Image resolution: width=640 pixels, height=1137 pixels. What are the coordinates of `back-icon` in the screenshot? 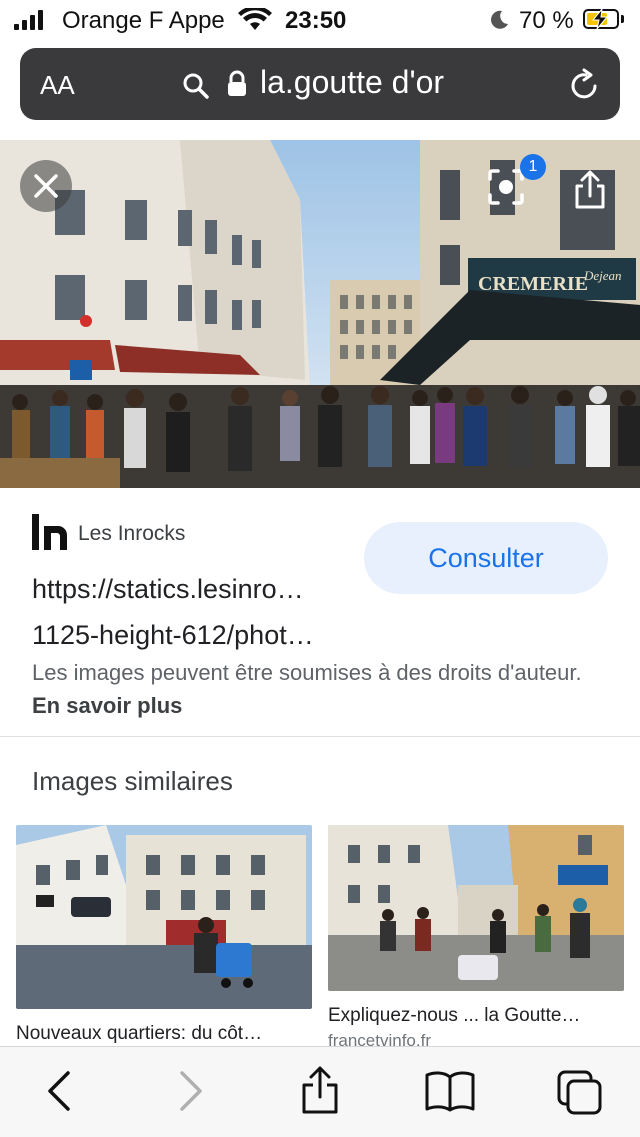 It's located at (59, 1091).